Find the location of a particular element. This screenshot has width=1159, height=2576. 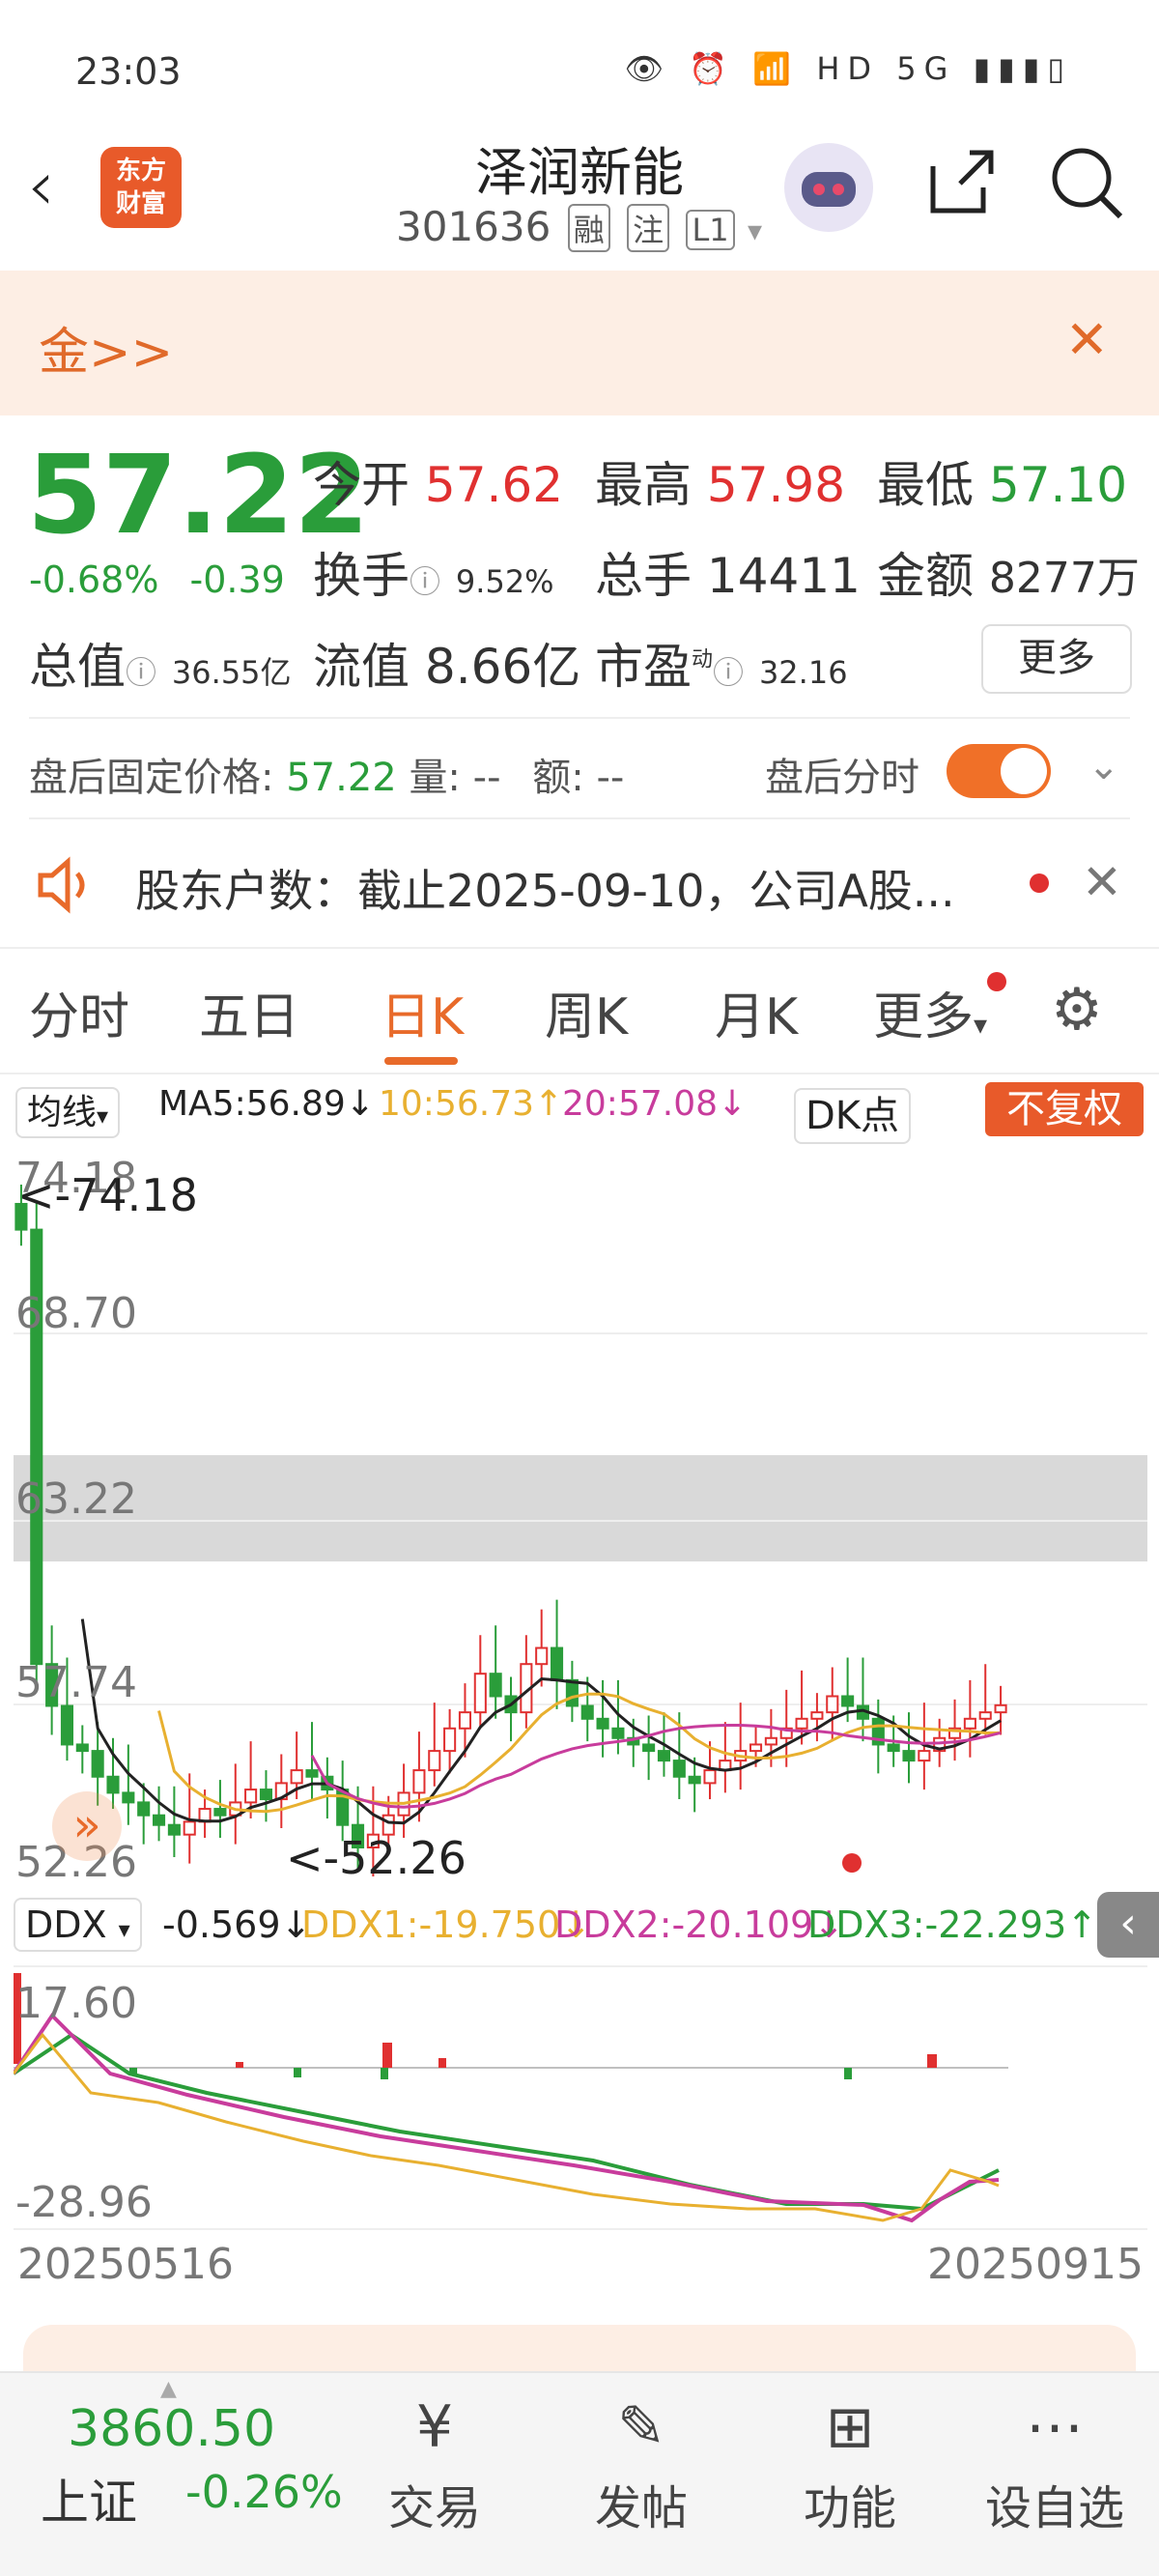

stock-code-row: 301636 融 注 L1 ▾ is located at coordinates (579, 228).